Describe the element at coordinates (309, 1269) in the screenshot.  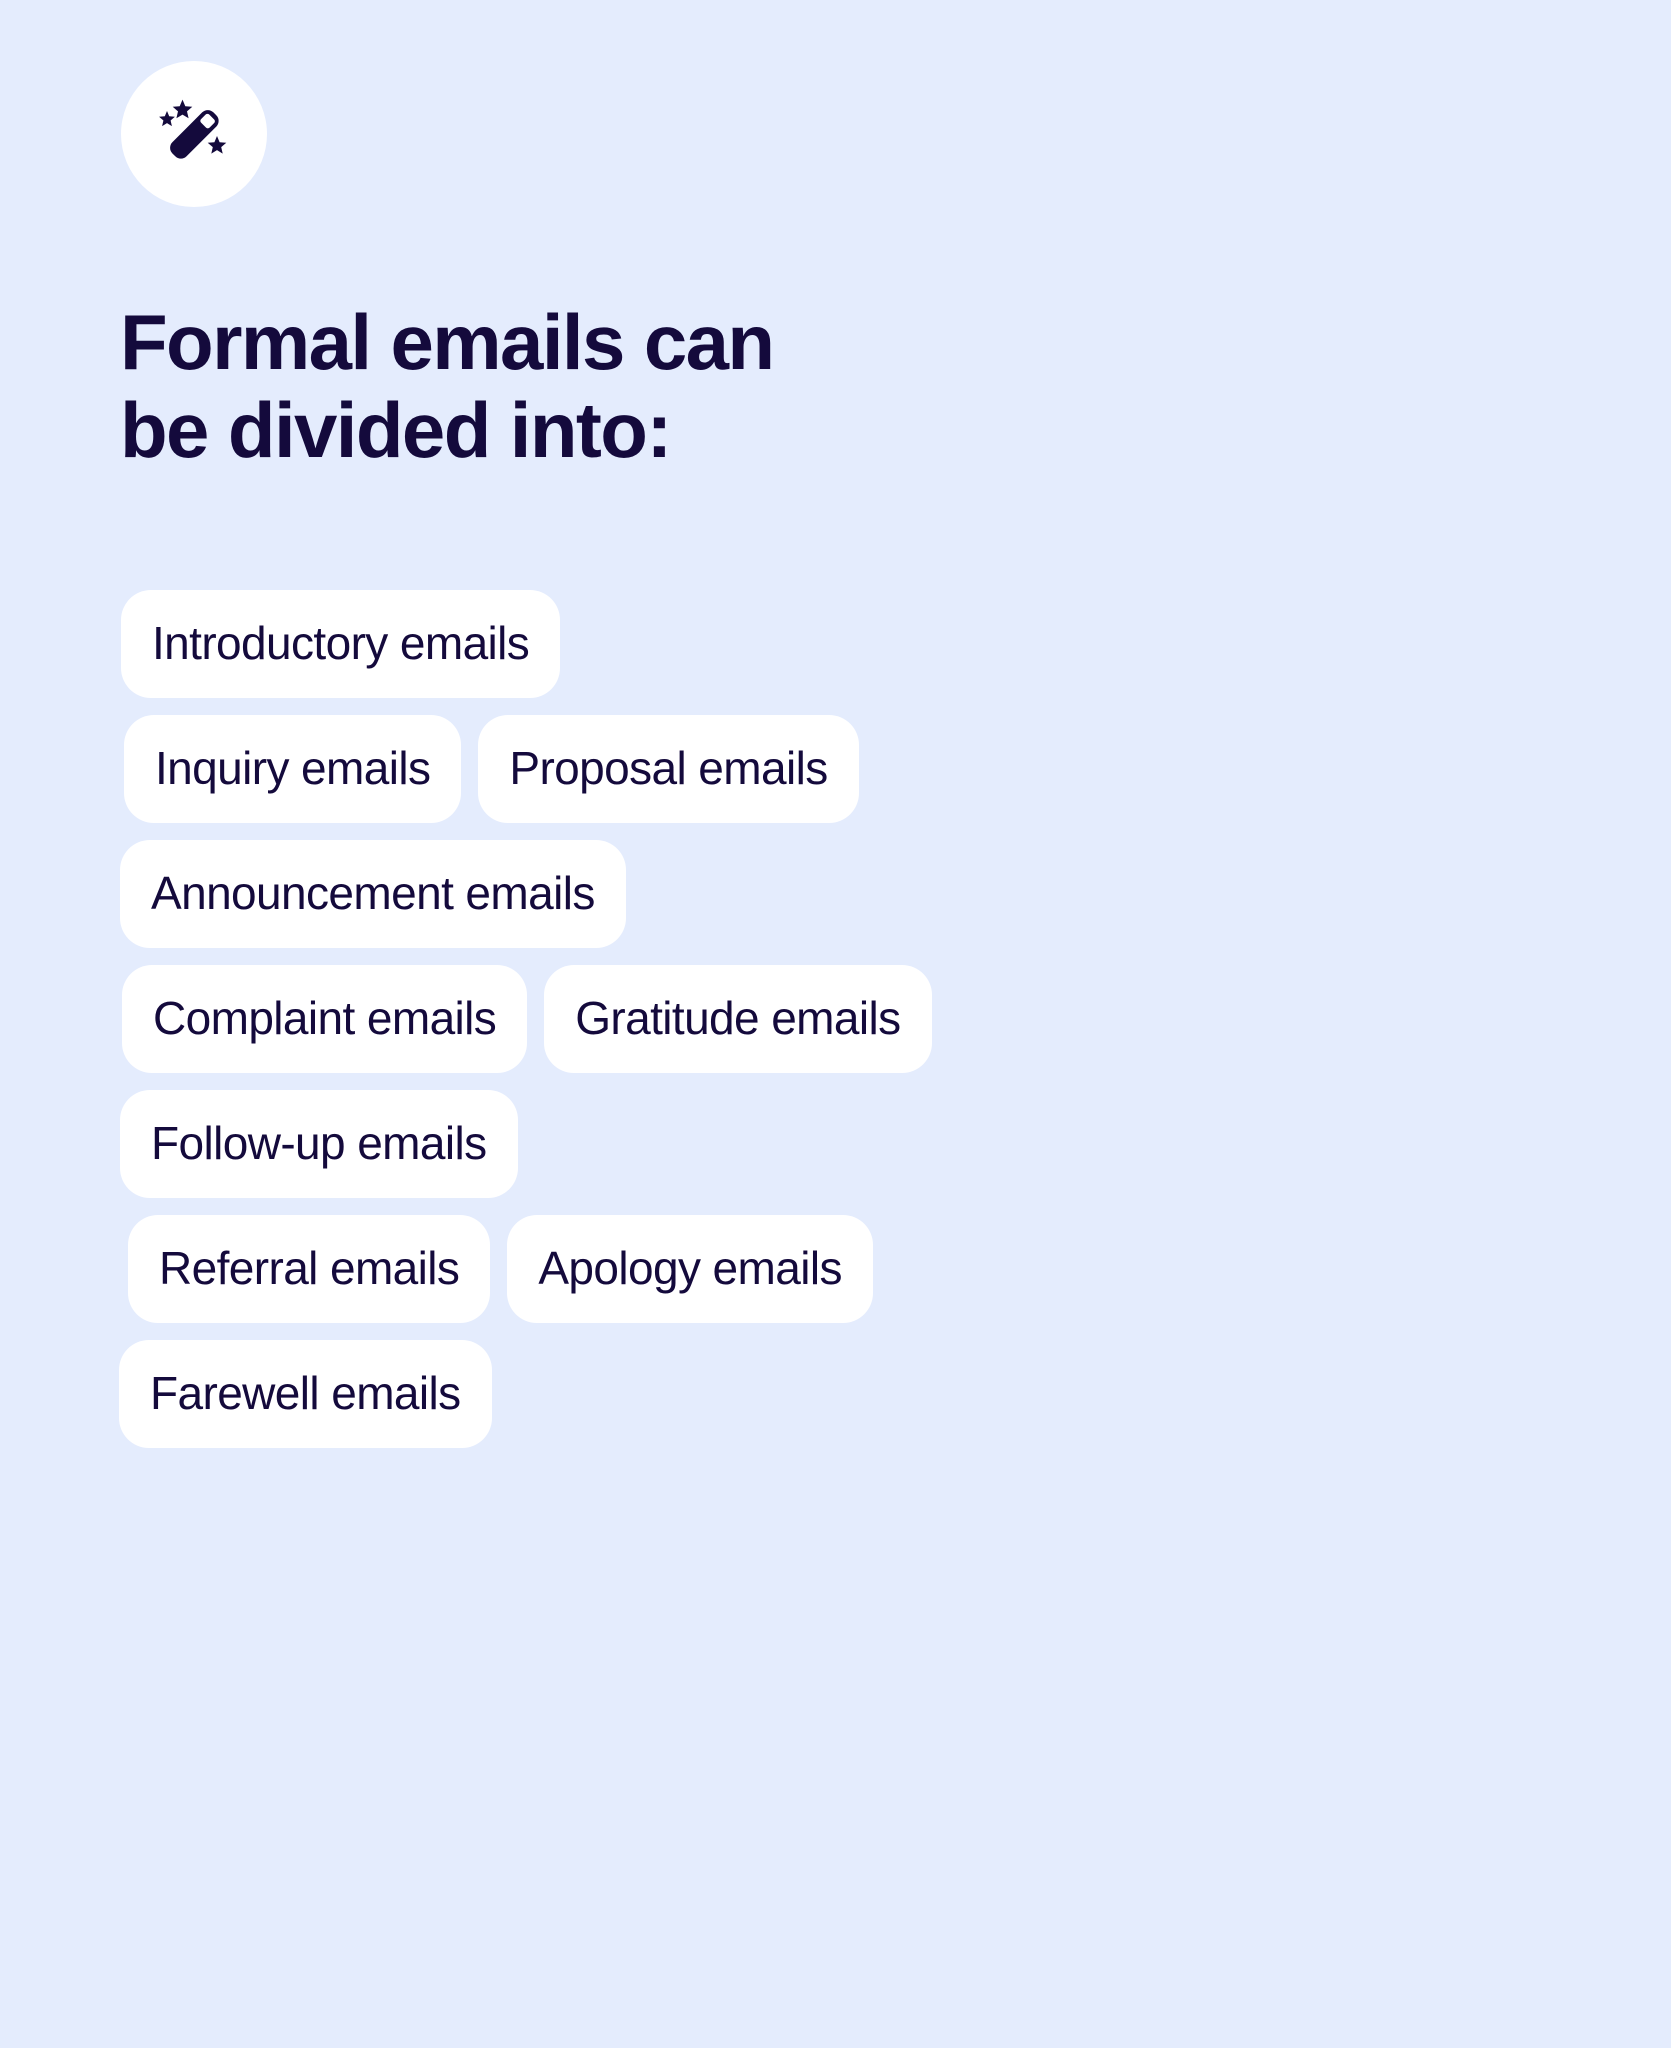
I see `chip-referral-emails: Referral emails` at that location.